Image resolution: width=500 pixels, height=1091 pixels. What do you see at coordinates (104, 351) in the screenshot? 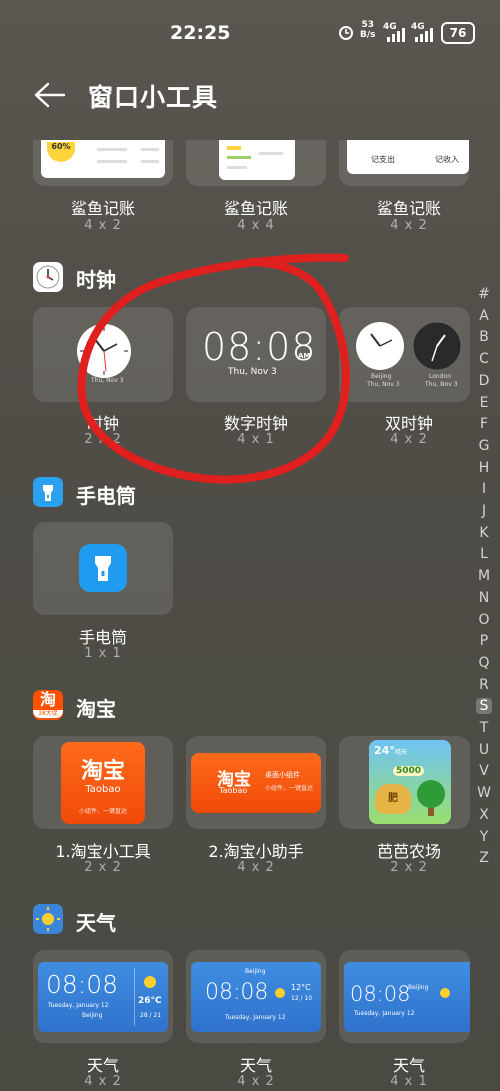
I see `analog-clock-face` at bounding box center [104, 351].